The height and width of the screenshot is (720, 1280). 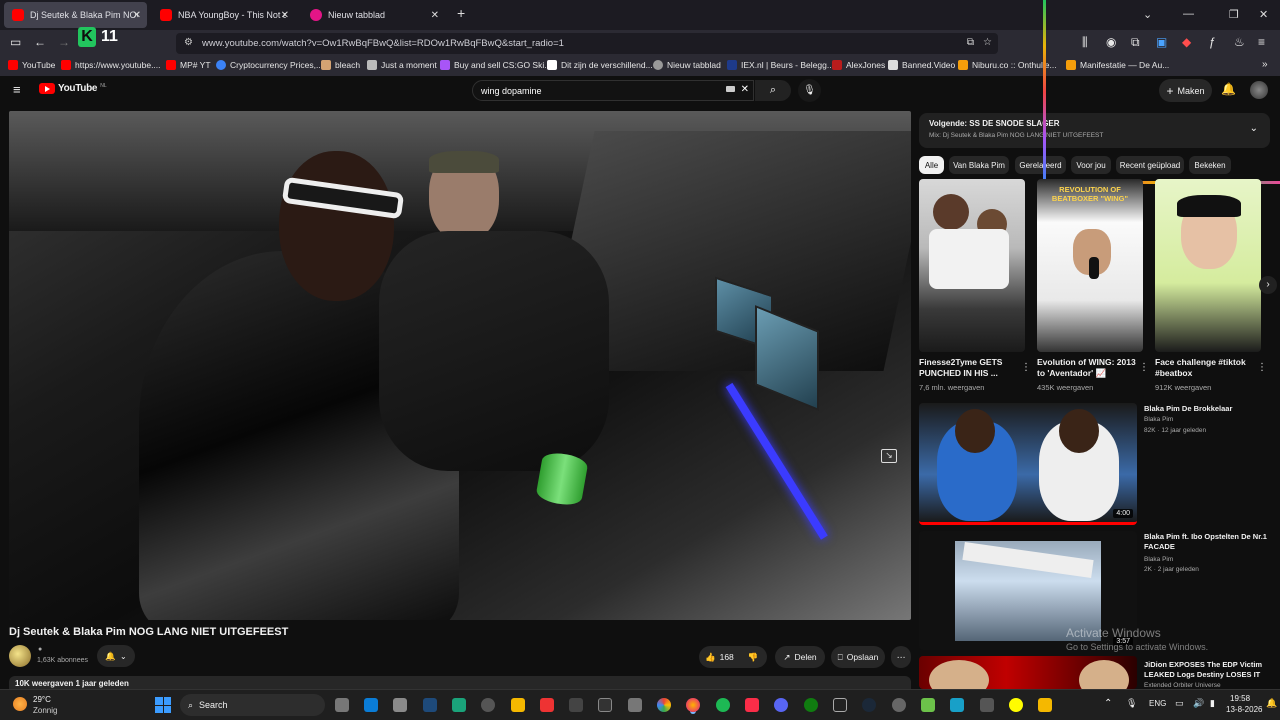 I want to click on chrome-icon, so click(x=664, y=705).